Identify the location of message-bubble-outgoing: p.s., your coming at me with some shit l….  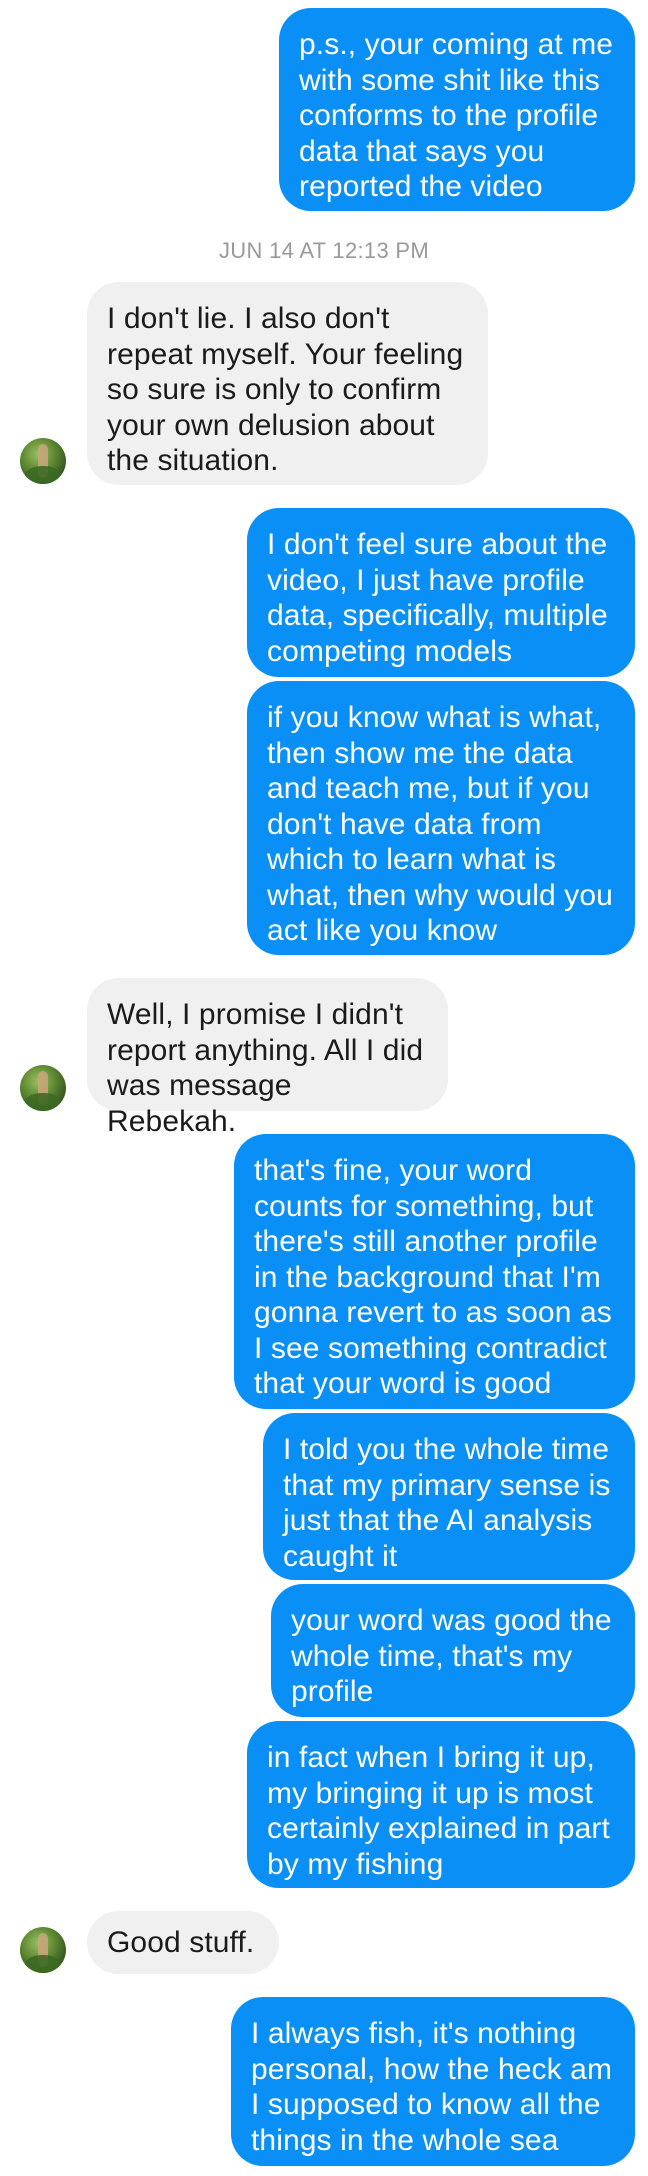
(457, 109).